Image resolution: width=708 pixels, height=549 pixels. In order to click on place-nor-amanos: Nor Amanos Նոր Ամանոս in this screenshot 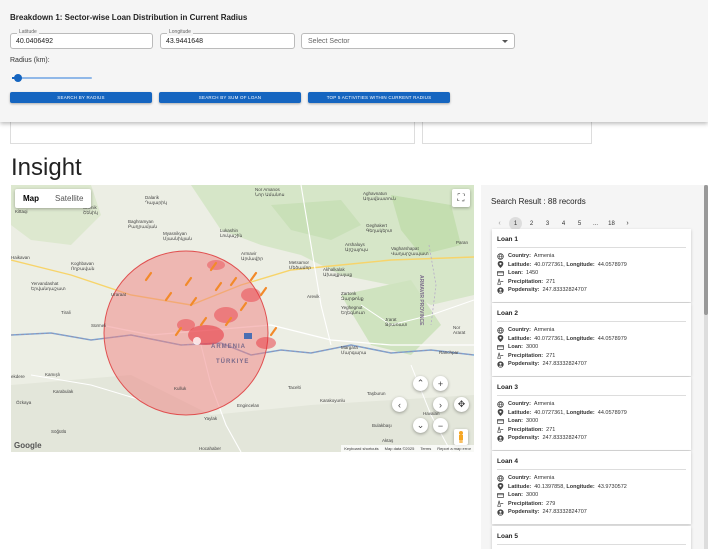, I will do `click(270, 192)`.